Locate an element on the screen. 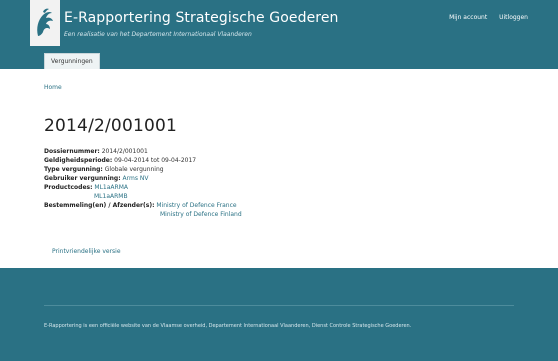 The height and width of the screenshot is (361, 558). destination-link: Ministry of Defence France is located at coordinates (196, 205).